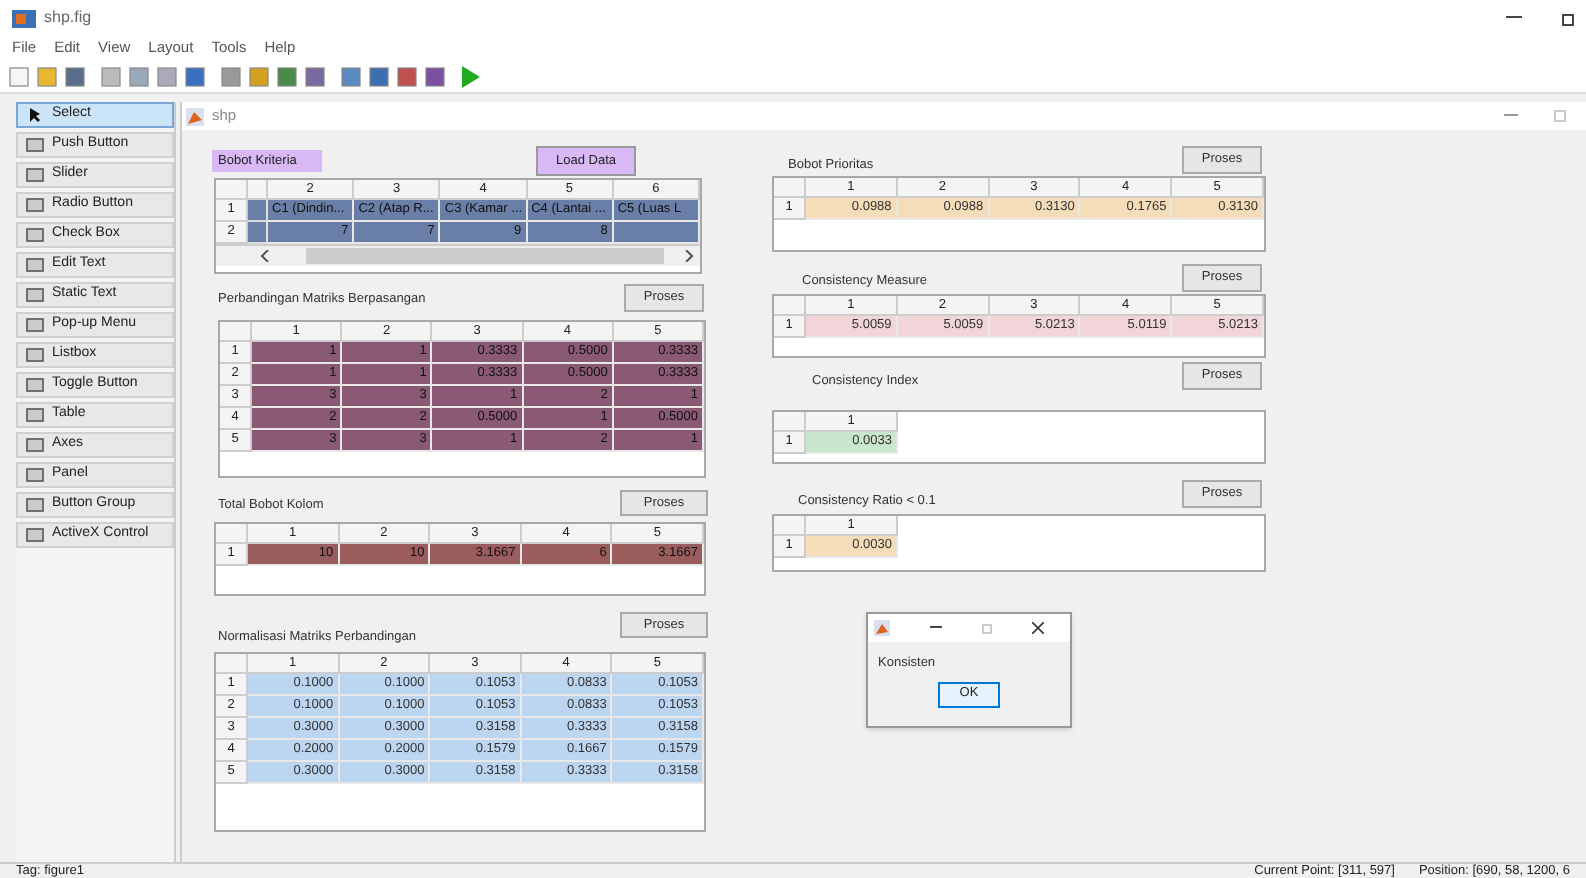  I want to click on app-icon, so click(24, 18).